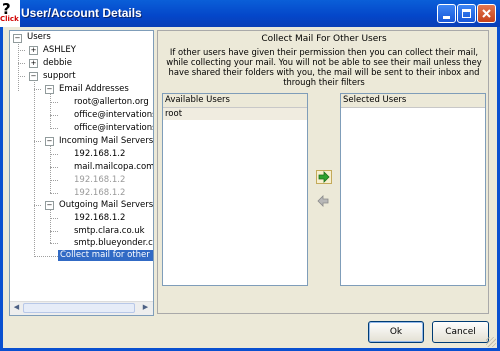  I want to click on add-user-button, so click(324, 177).